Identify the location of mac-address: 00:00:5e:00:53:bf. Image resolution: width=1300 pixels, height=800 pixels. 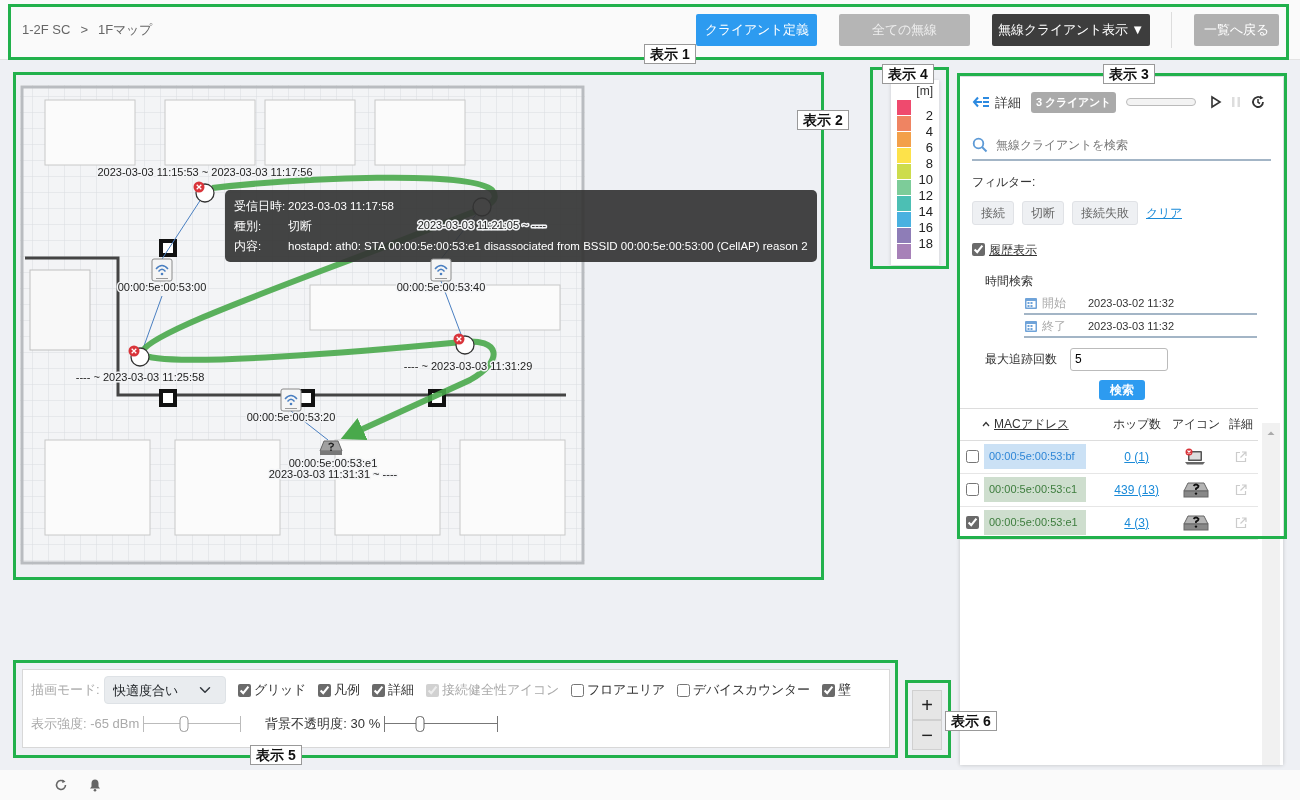
(1035, 456).